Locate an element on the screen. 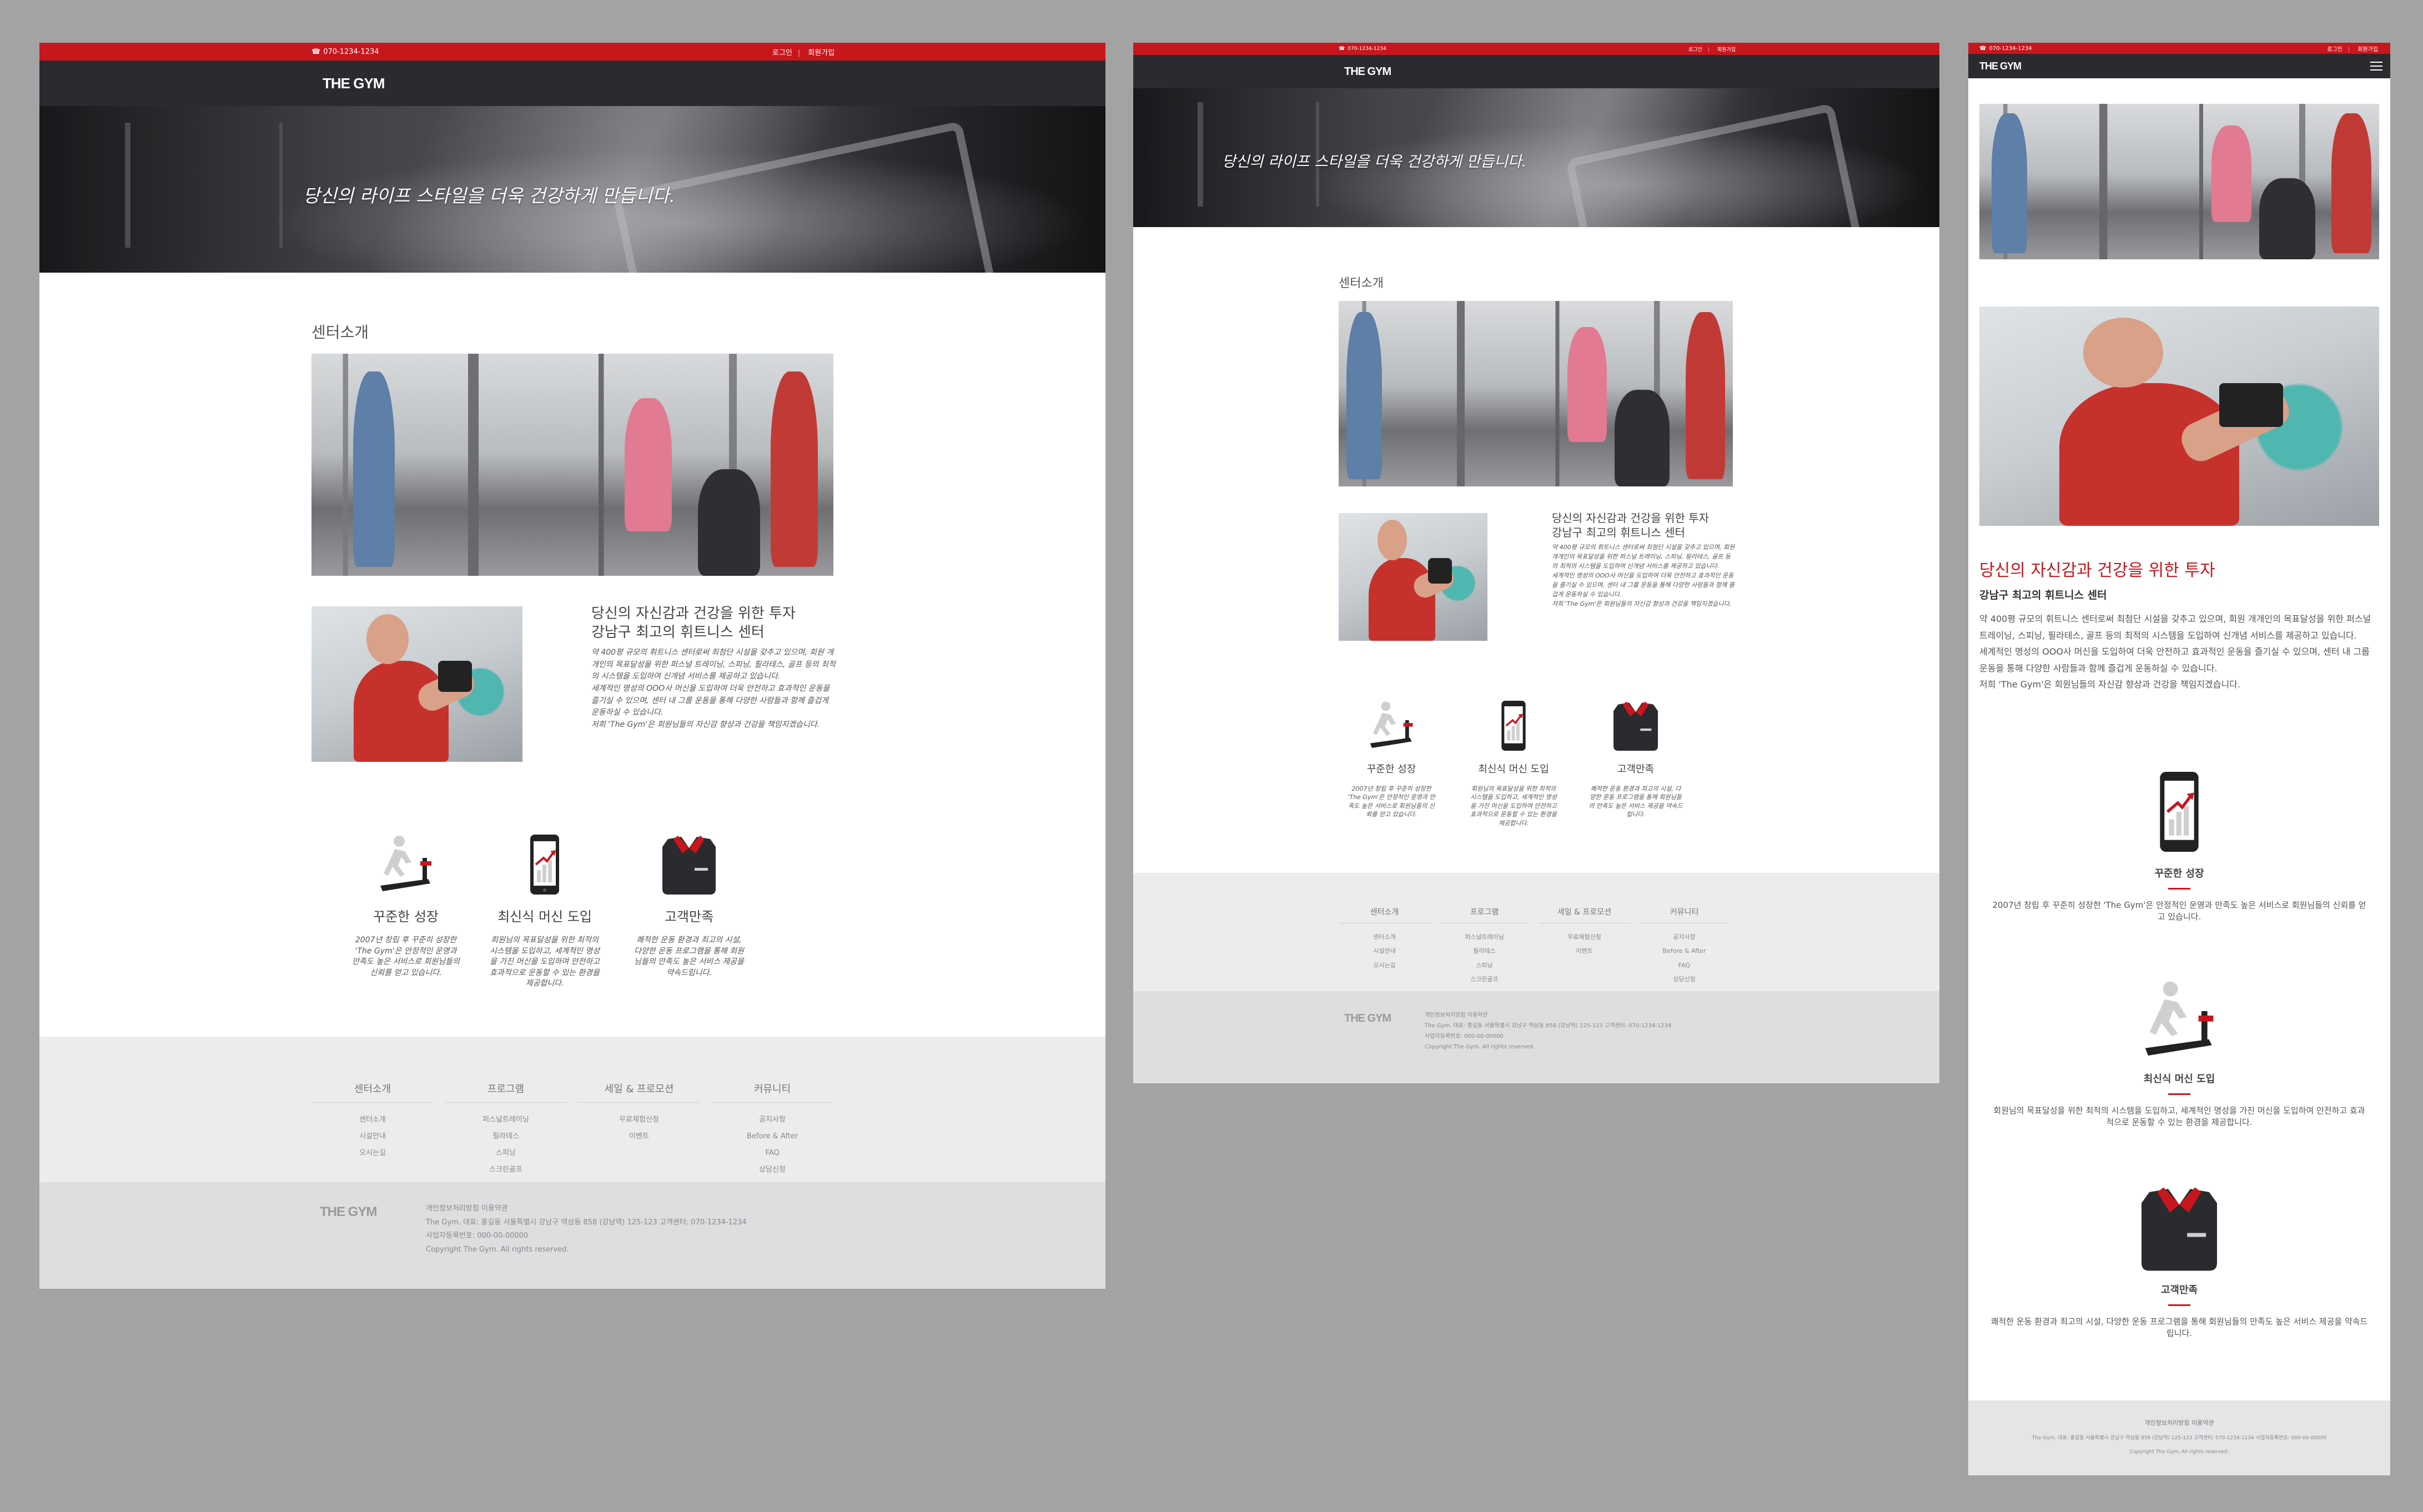  footer-logo: THE GYM is located at coordinates (348, 1211).